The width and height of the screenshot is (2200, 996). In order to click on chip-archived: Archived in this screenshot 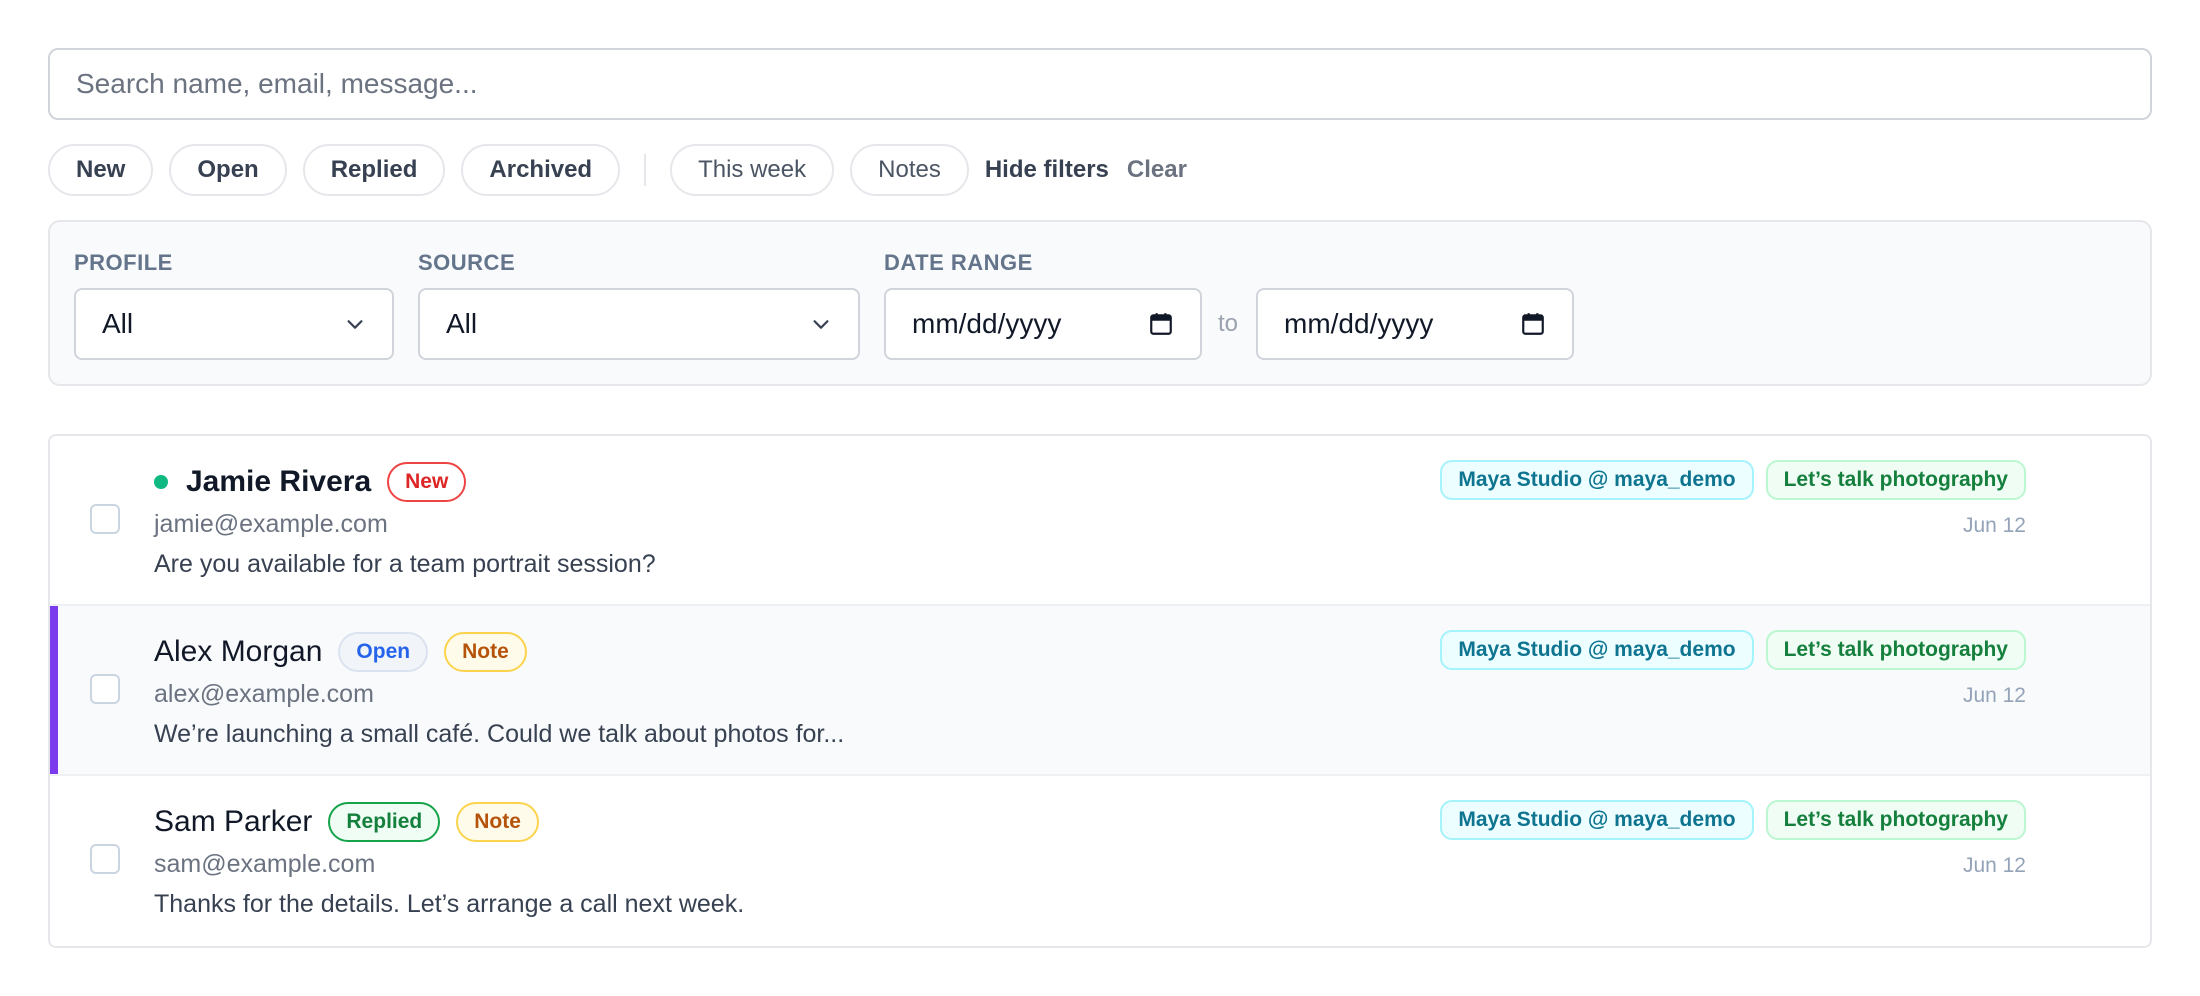, I will do `click(541, 170)`.